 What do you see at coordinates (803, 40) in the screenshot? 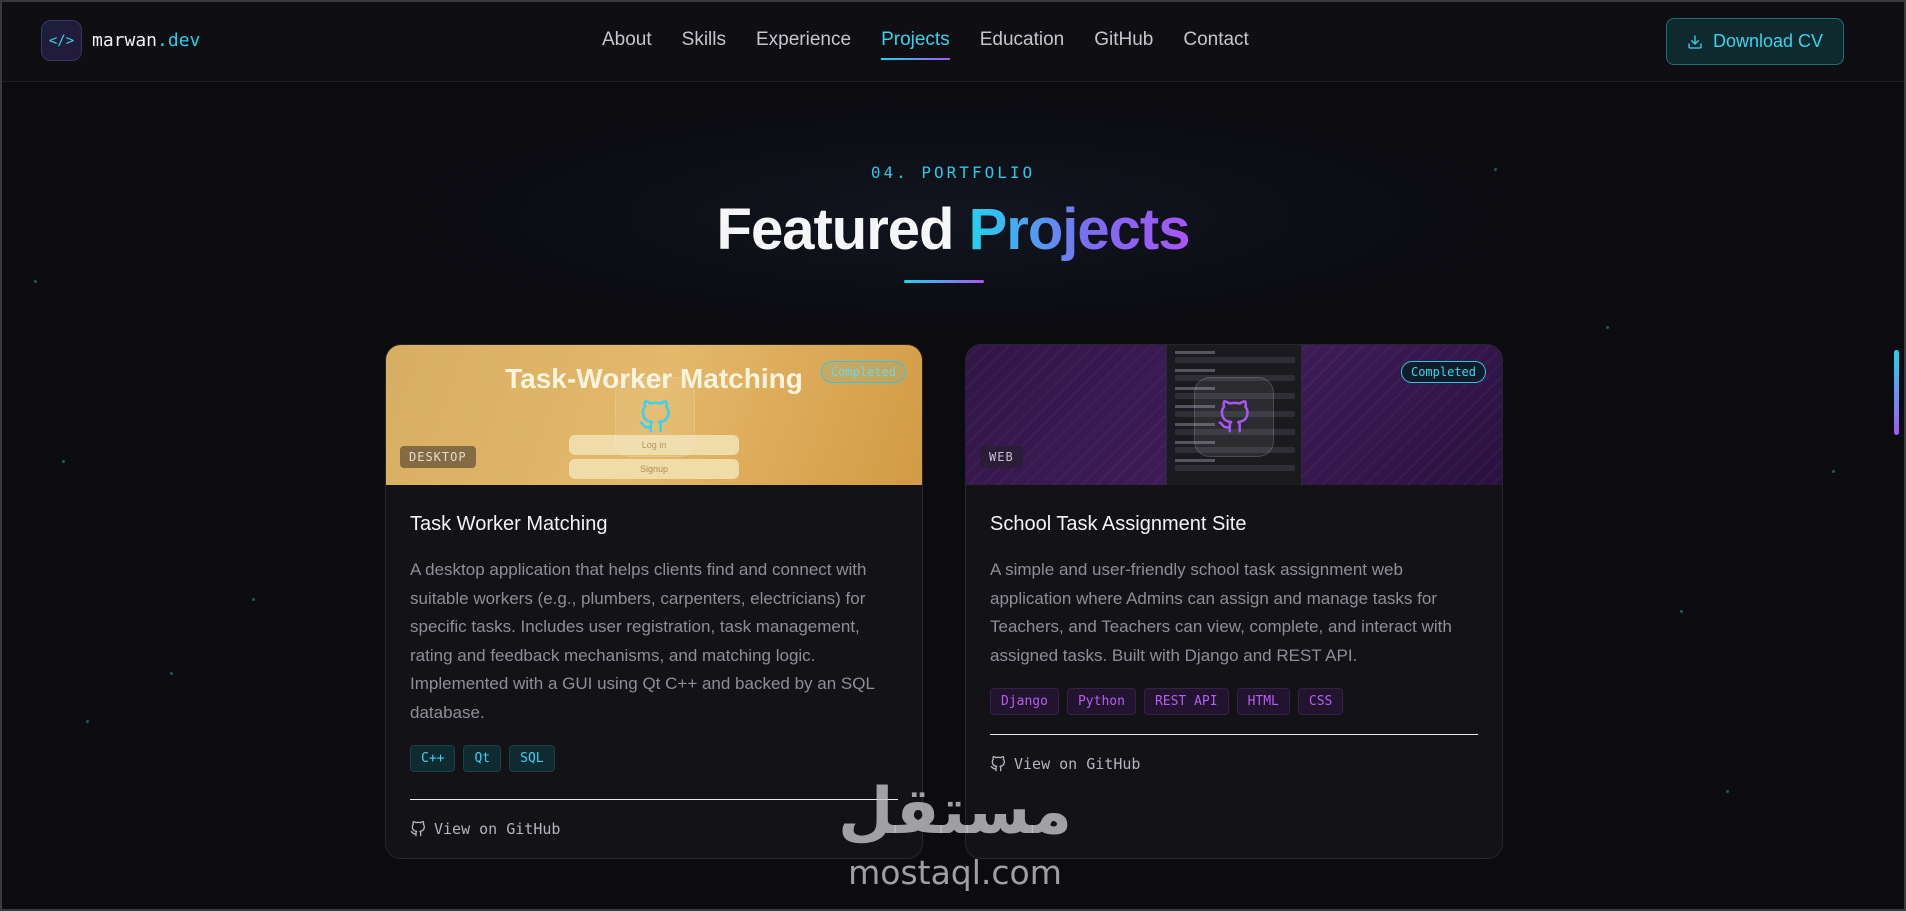
I see `nav-link-experience: Experience` at bounding box center [803, 40].